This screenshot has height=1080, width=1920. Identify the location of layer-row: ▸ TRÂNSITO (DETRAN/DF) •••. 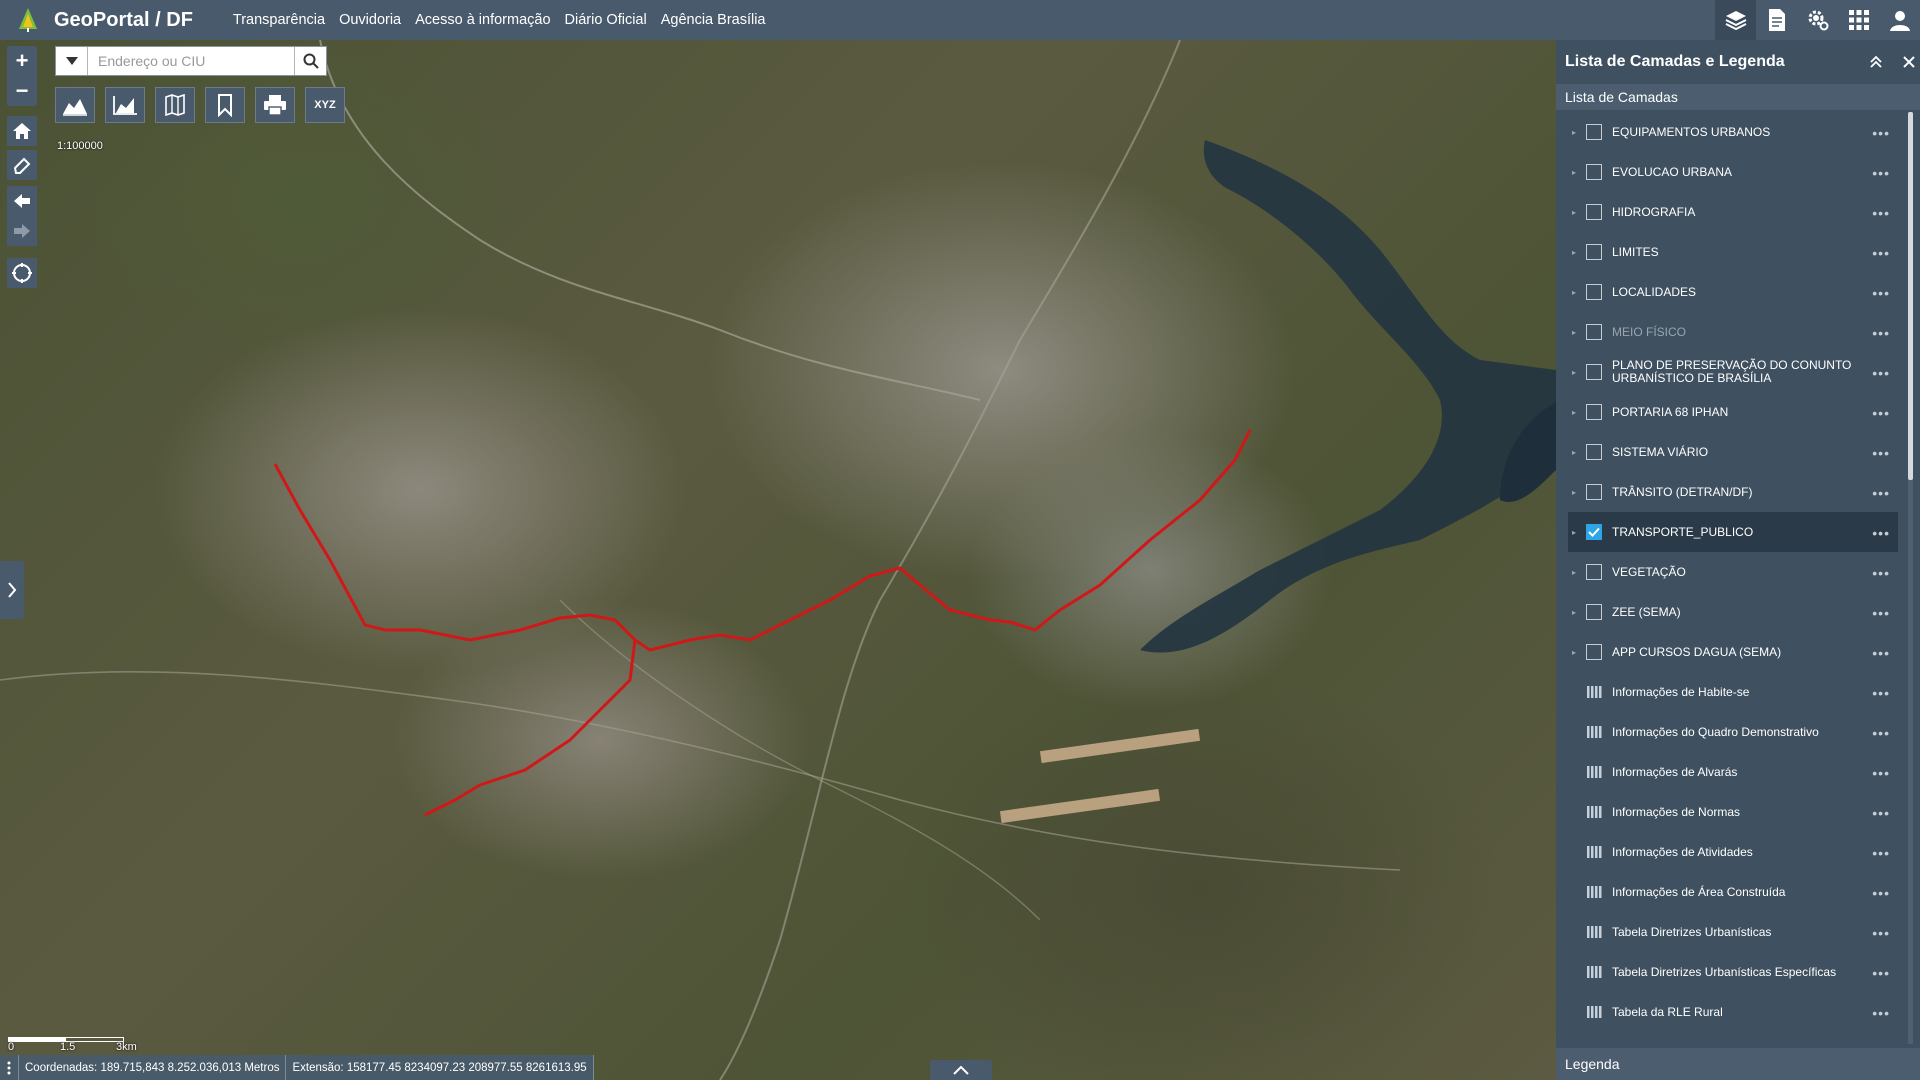
(1733, 492).